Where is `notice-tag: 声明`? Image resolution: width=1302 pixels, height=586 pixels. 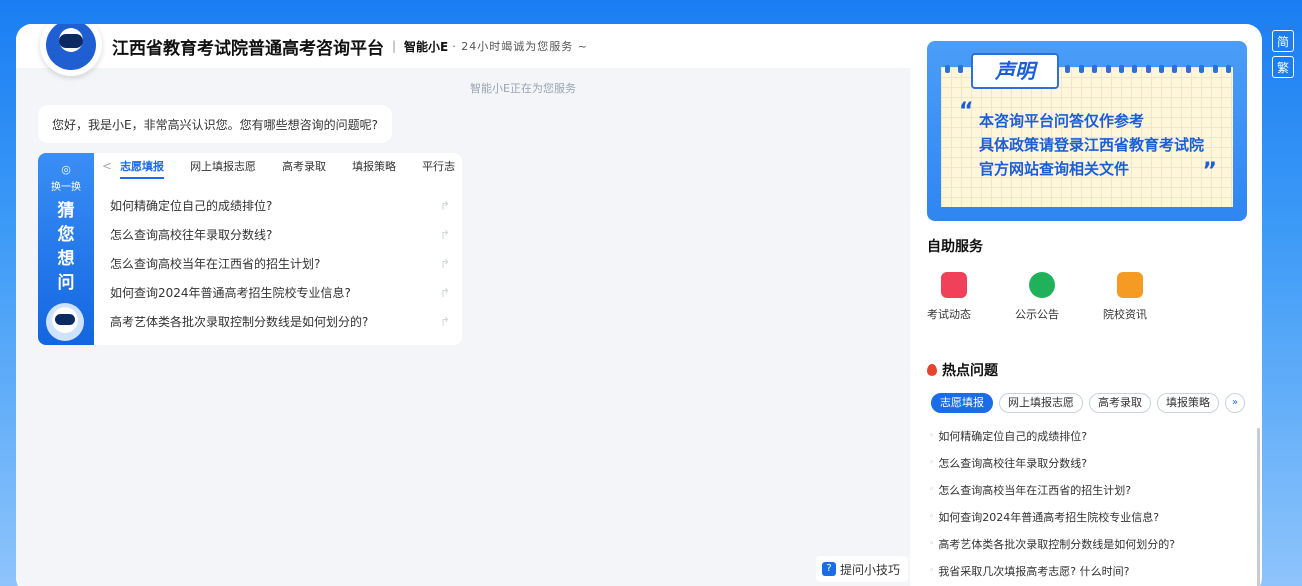
notice-tag: 声明 is located at coordinates (1015, 71).